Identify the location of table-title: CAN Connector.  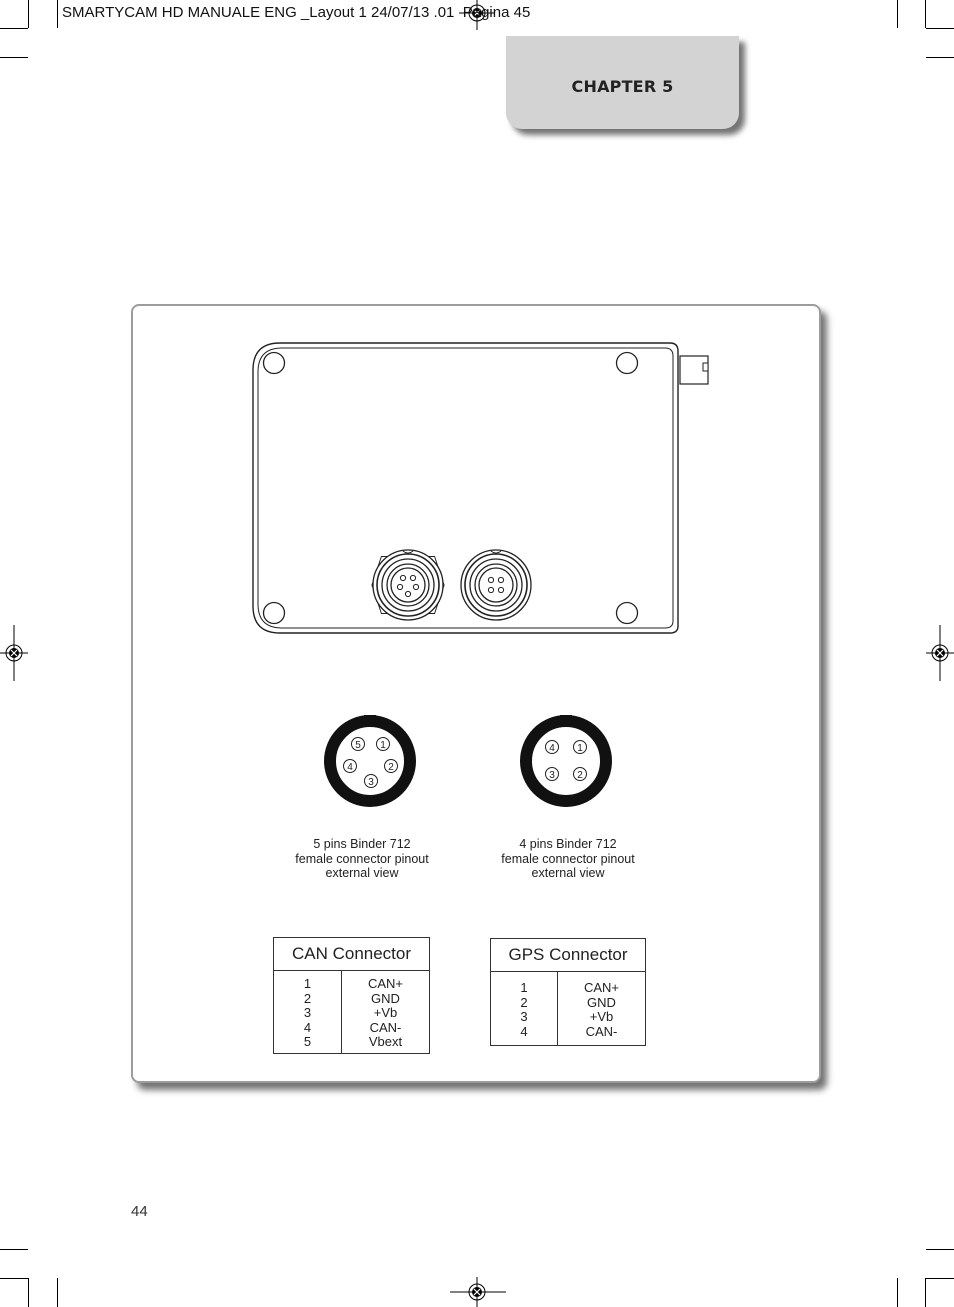
(351, 954).